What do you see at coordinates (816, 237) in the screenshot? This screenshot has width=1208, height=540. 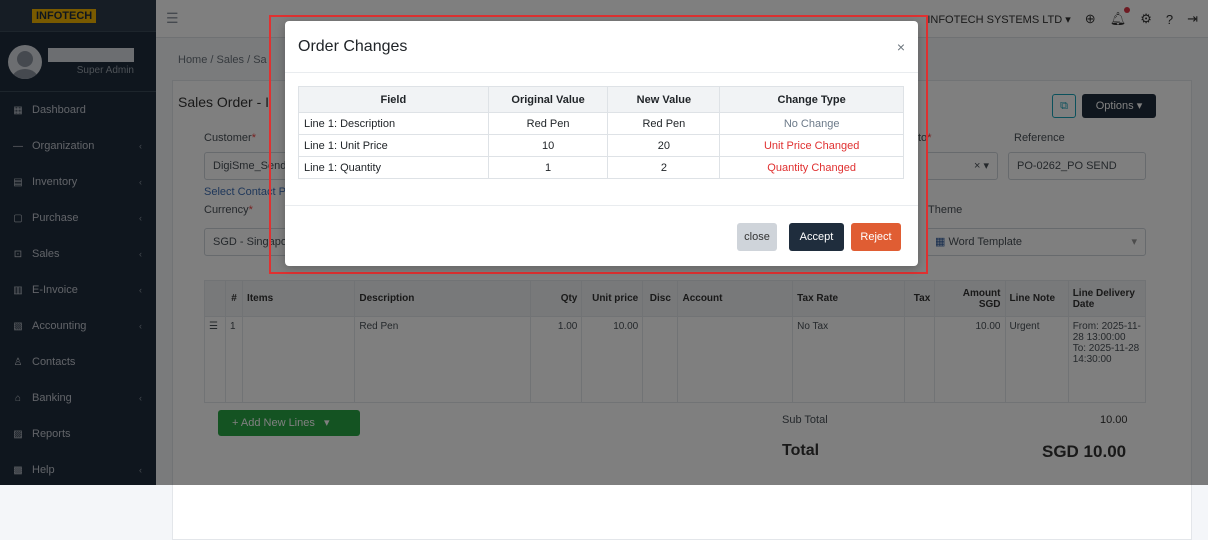 I see `accept-button: Accept` at bounding box center [816, 237].